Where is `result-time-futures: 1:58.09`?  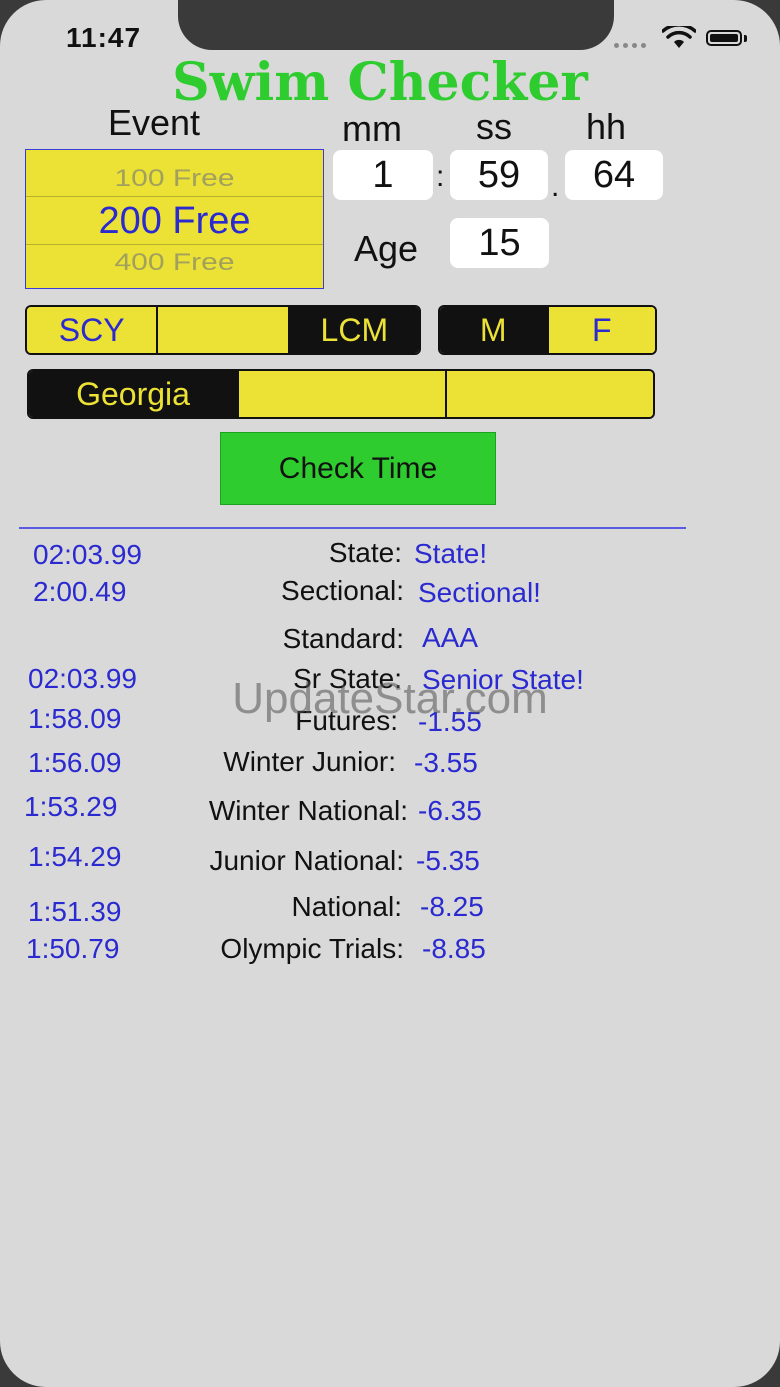
result-time-futures: 1:58.09 is located at coordinates (75, 718).